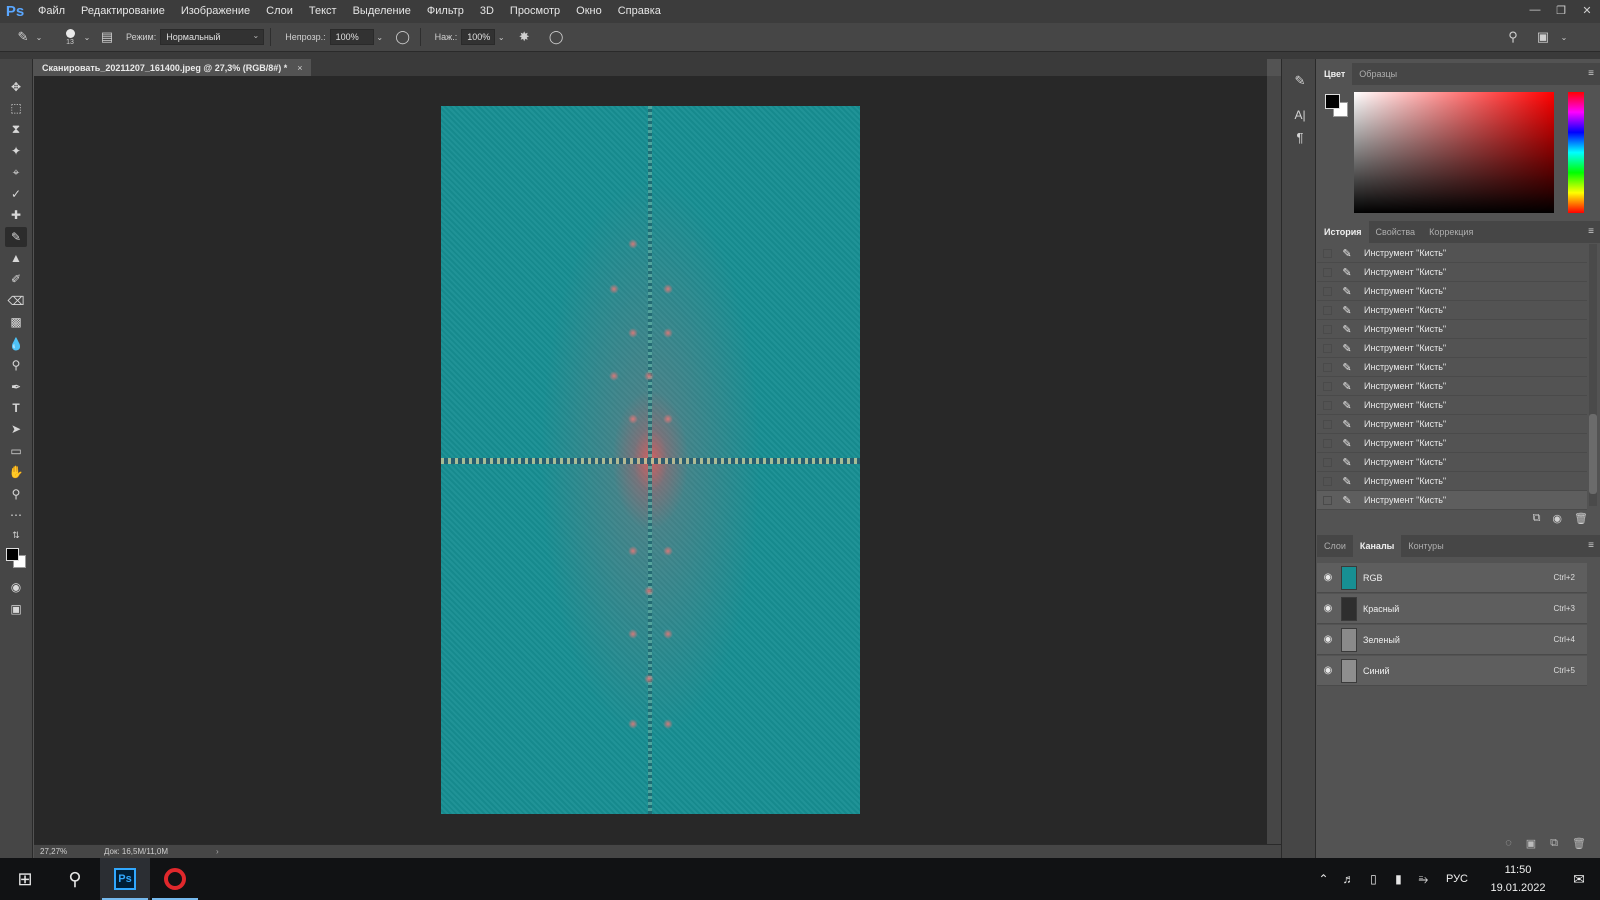  I want to click on input-language: РУС, so click(1457, 879).